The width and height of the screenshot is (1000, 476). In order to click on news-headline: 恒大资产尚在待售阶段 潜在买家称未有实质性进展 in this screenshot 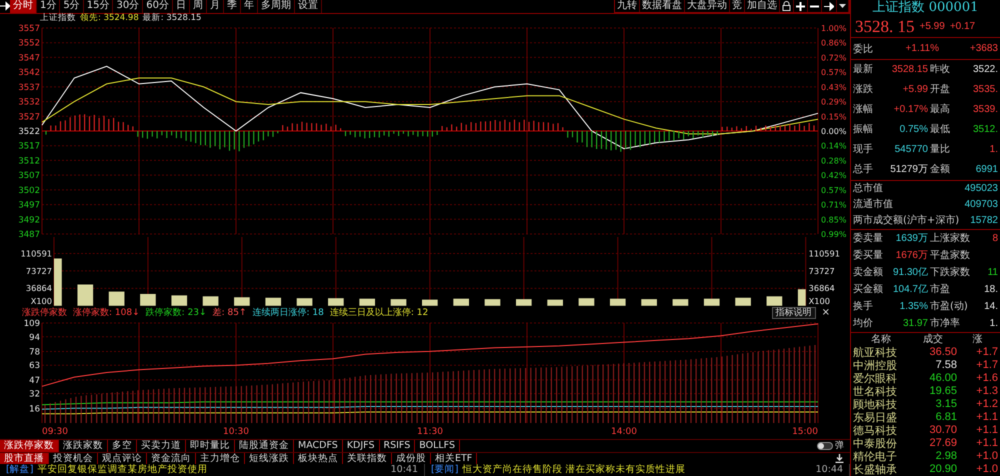, I will do `click(574, 470)`.